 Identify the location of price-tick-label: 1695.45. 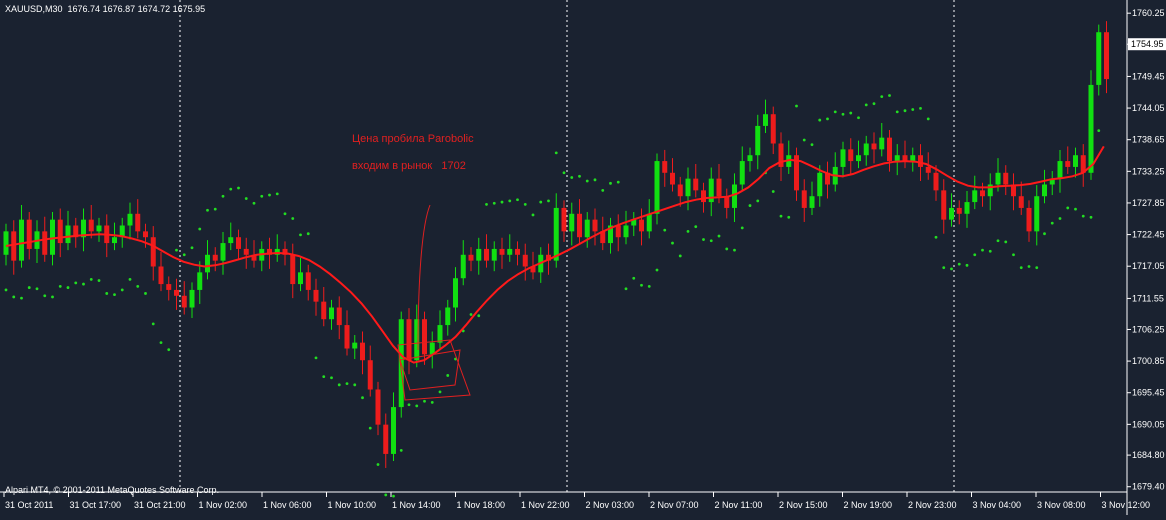
(1148, 393).